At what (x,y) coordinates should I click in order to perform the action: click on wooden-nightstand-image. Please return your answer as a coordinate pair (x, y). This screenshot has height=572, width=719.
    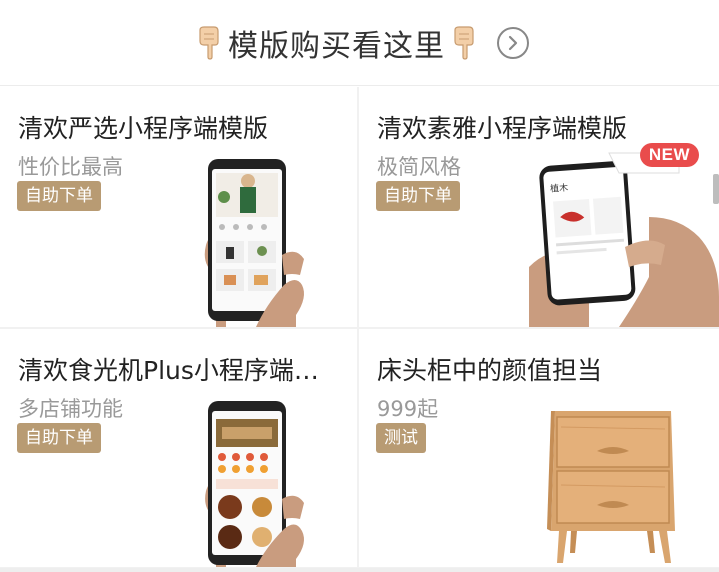
    Looking at the image, I should click on (611, 487).